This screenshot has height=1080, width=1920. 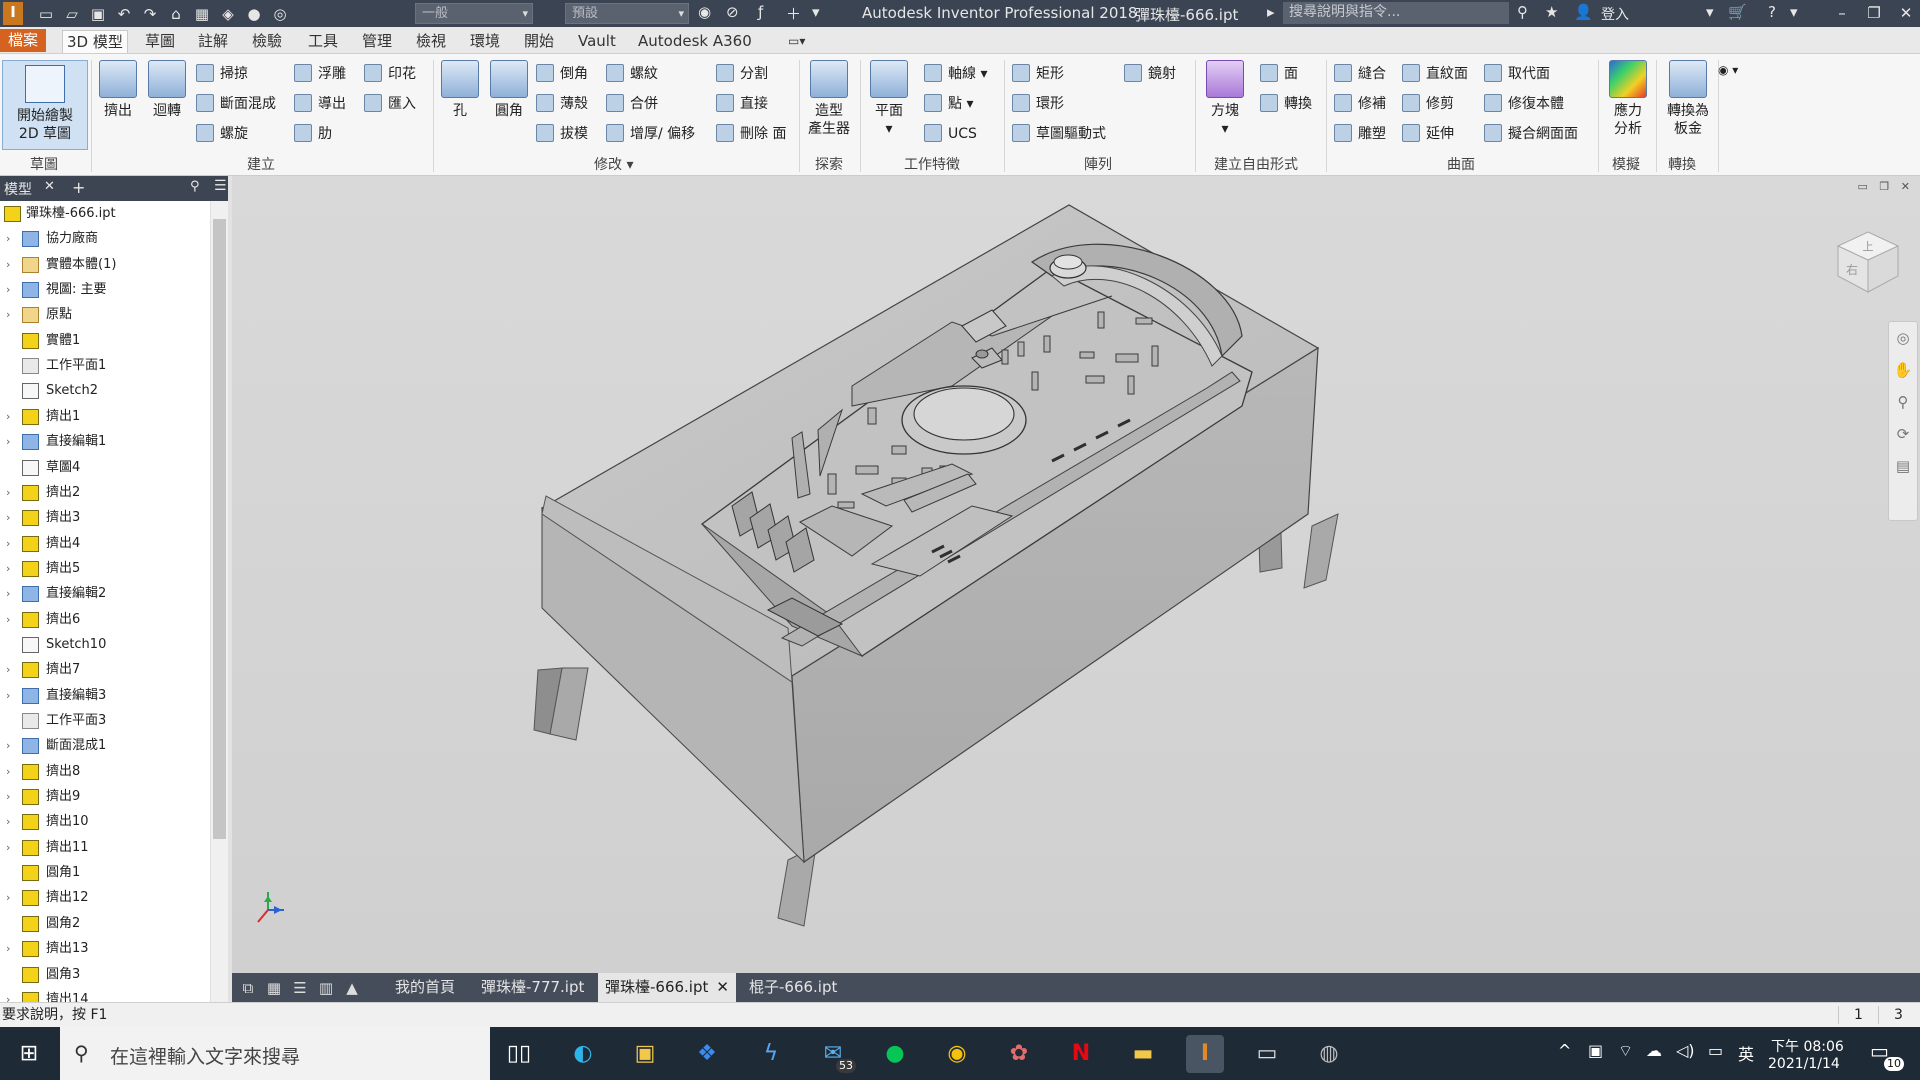 What do you see at coordinates (1625, 1051) in the screenshot?
I see `wifi-icon: ⌔` at bounding box center [1625, 1051].